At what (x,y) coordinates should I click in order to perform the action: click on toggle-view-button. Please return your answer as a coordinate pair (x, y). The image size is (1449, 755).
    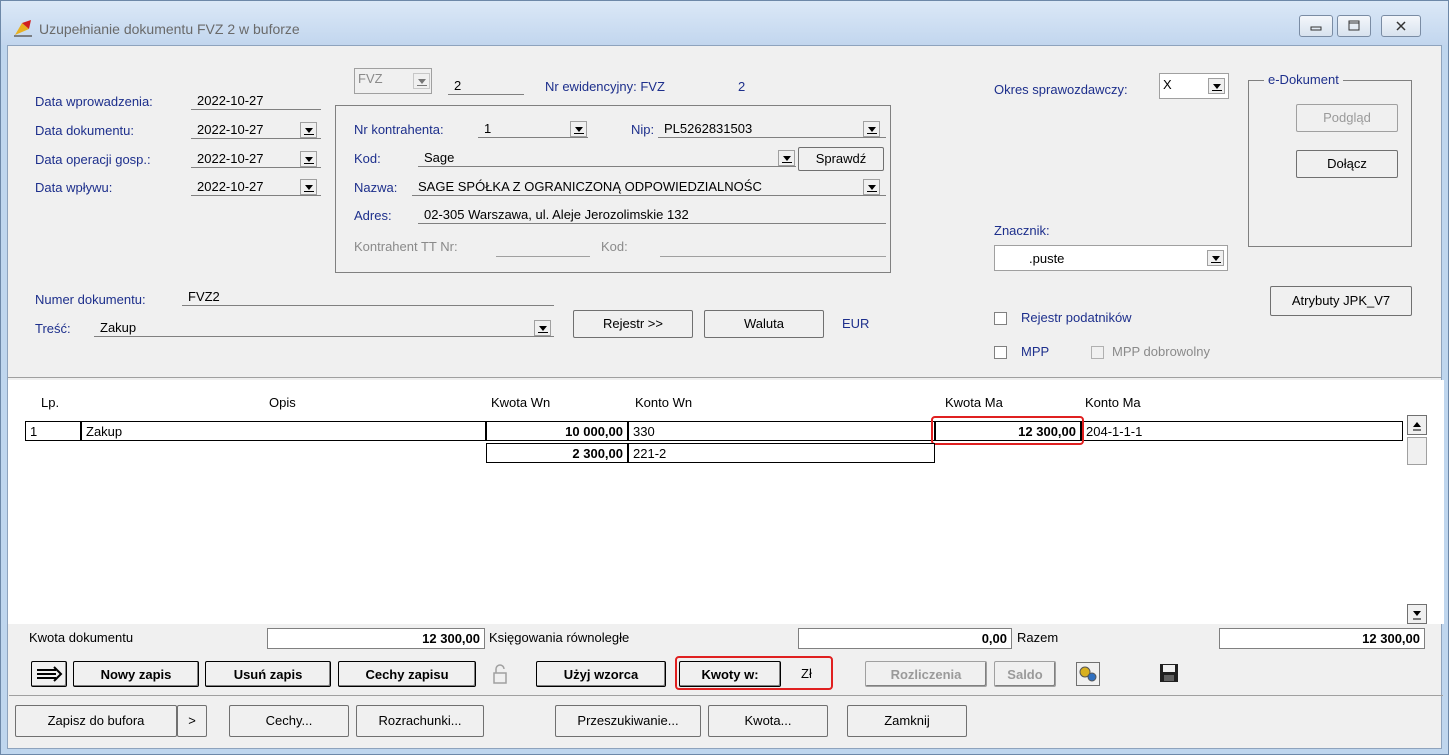
    Looking at the image, I should click on (49, 674).